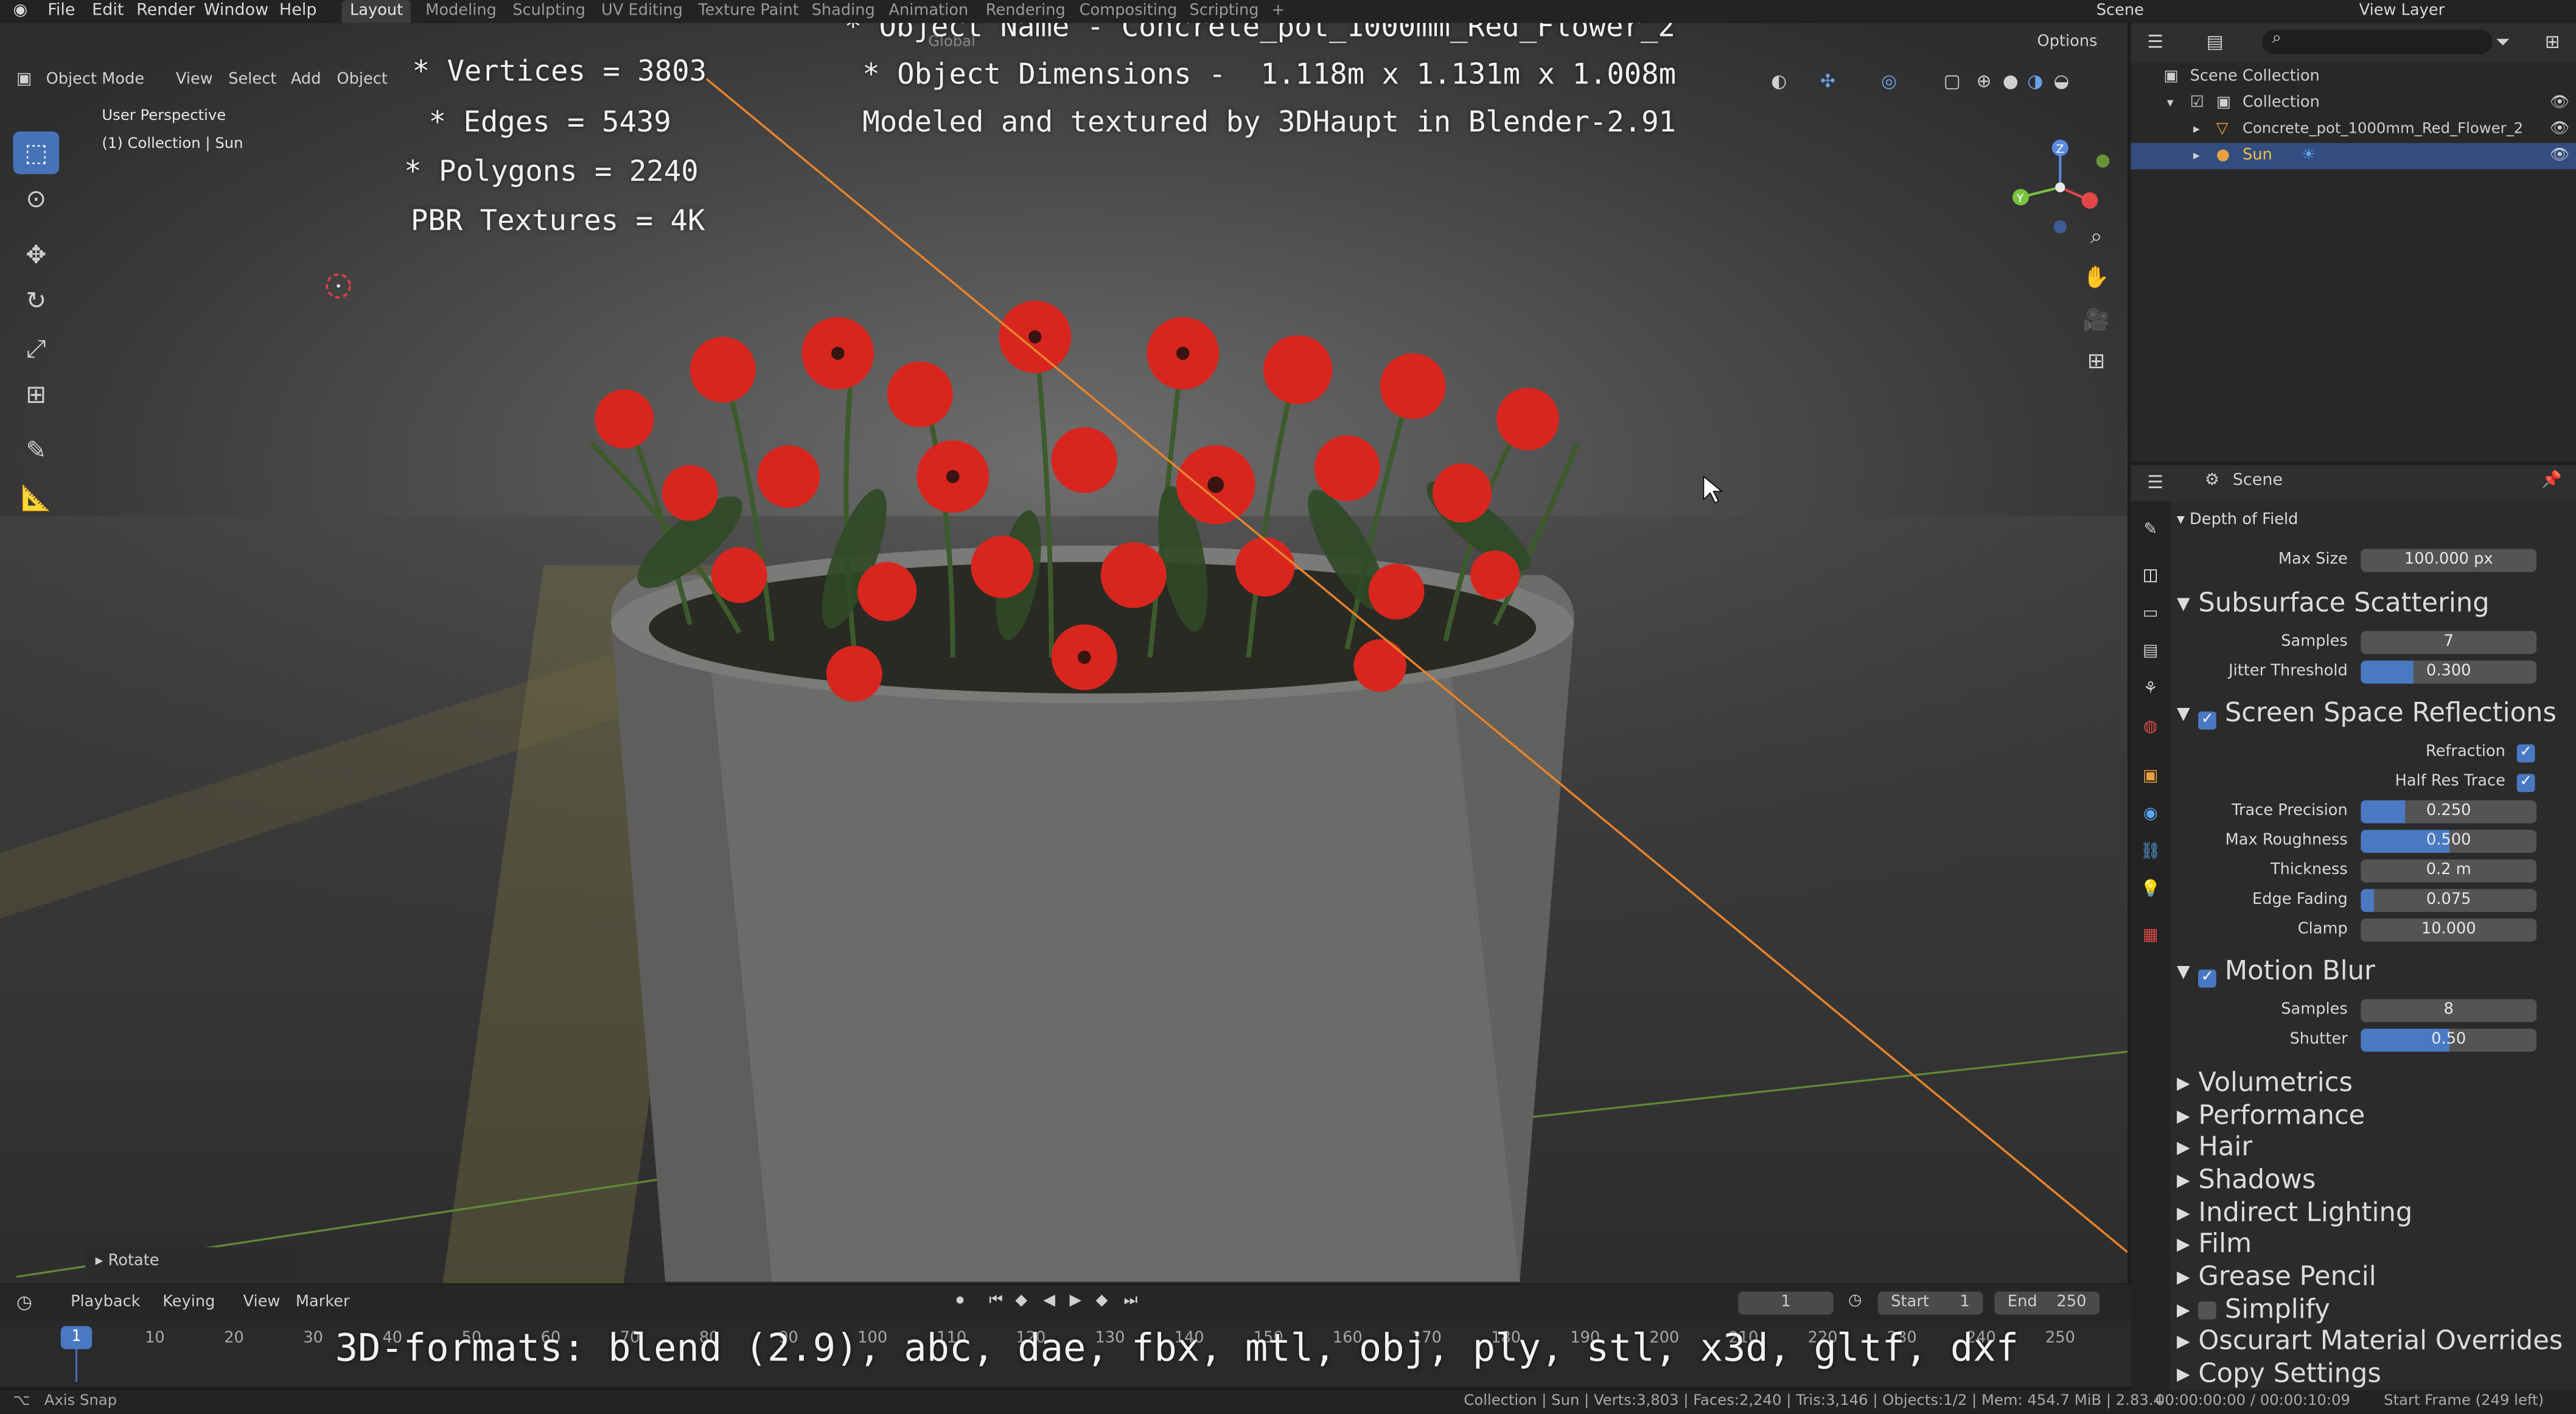  Describe the element at coordinates (24, 1302) in the screenshot. I see `timeline-editor-icon: ◷` at that location.